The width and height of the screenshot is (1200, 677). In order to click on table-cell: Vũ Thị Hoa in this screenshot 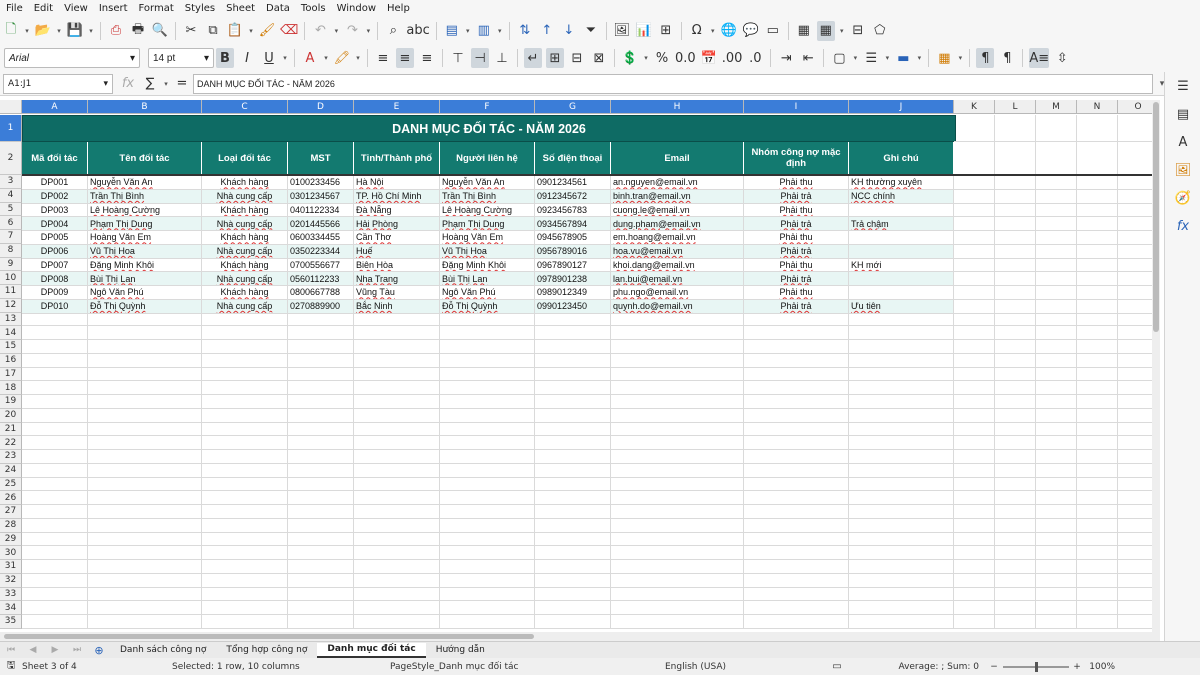, I will do `click(145, 251)`.